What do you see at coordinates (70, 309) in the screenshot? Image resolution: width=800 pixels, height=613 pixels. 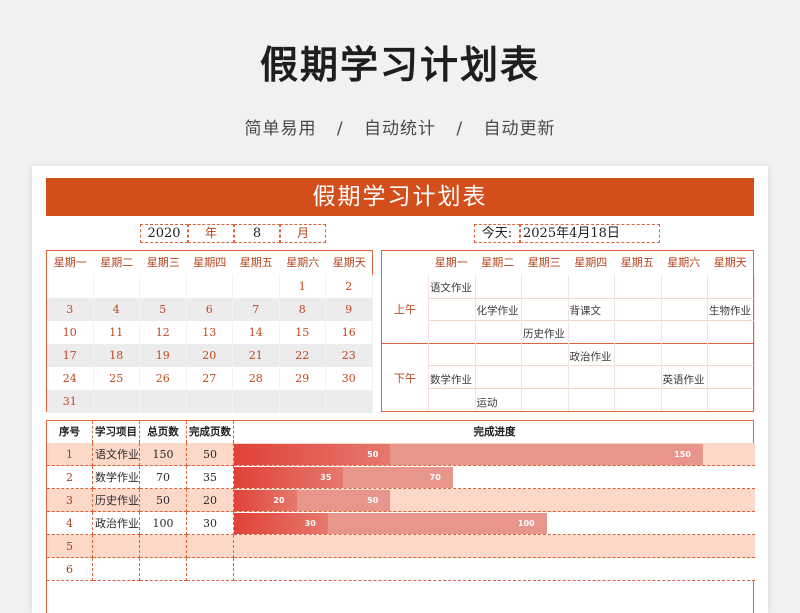 I see `calendar-day: 3` at bounding box center [70, 309].